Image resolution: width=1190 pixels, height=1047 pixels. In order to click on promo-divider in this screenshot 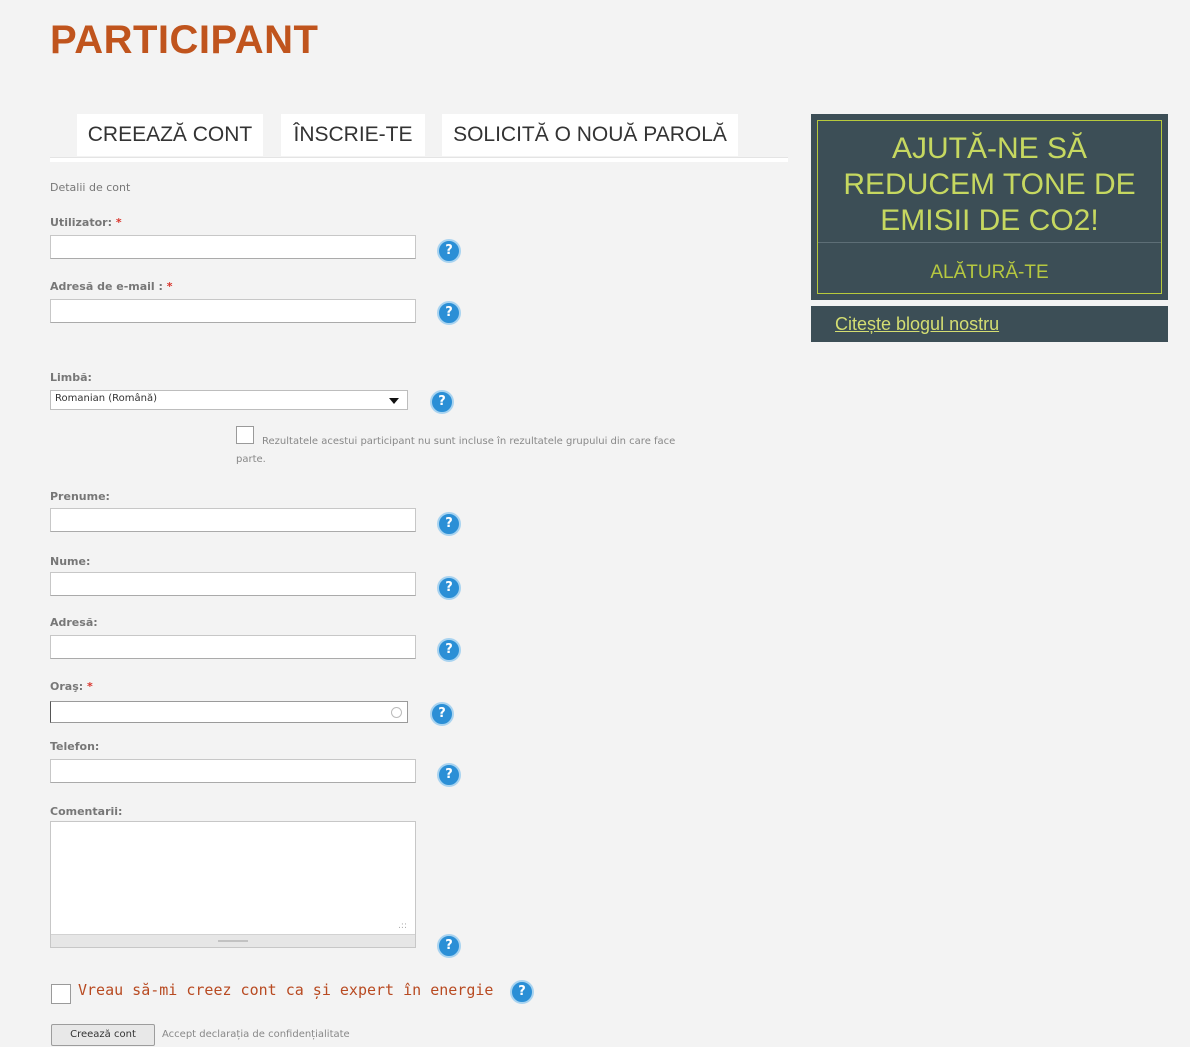, I will do `click(989, 242)`.